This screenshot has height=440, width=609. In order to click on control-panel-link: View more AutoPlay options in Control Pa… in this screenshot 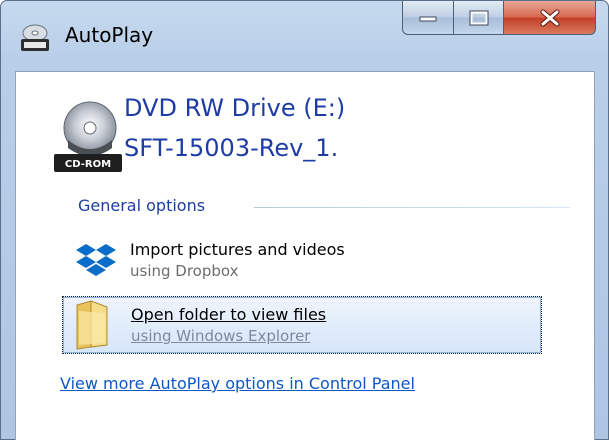, I will do `click(237, 383)`.